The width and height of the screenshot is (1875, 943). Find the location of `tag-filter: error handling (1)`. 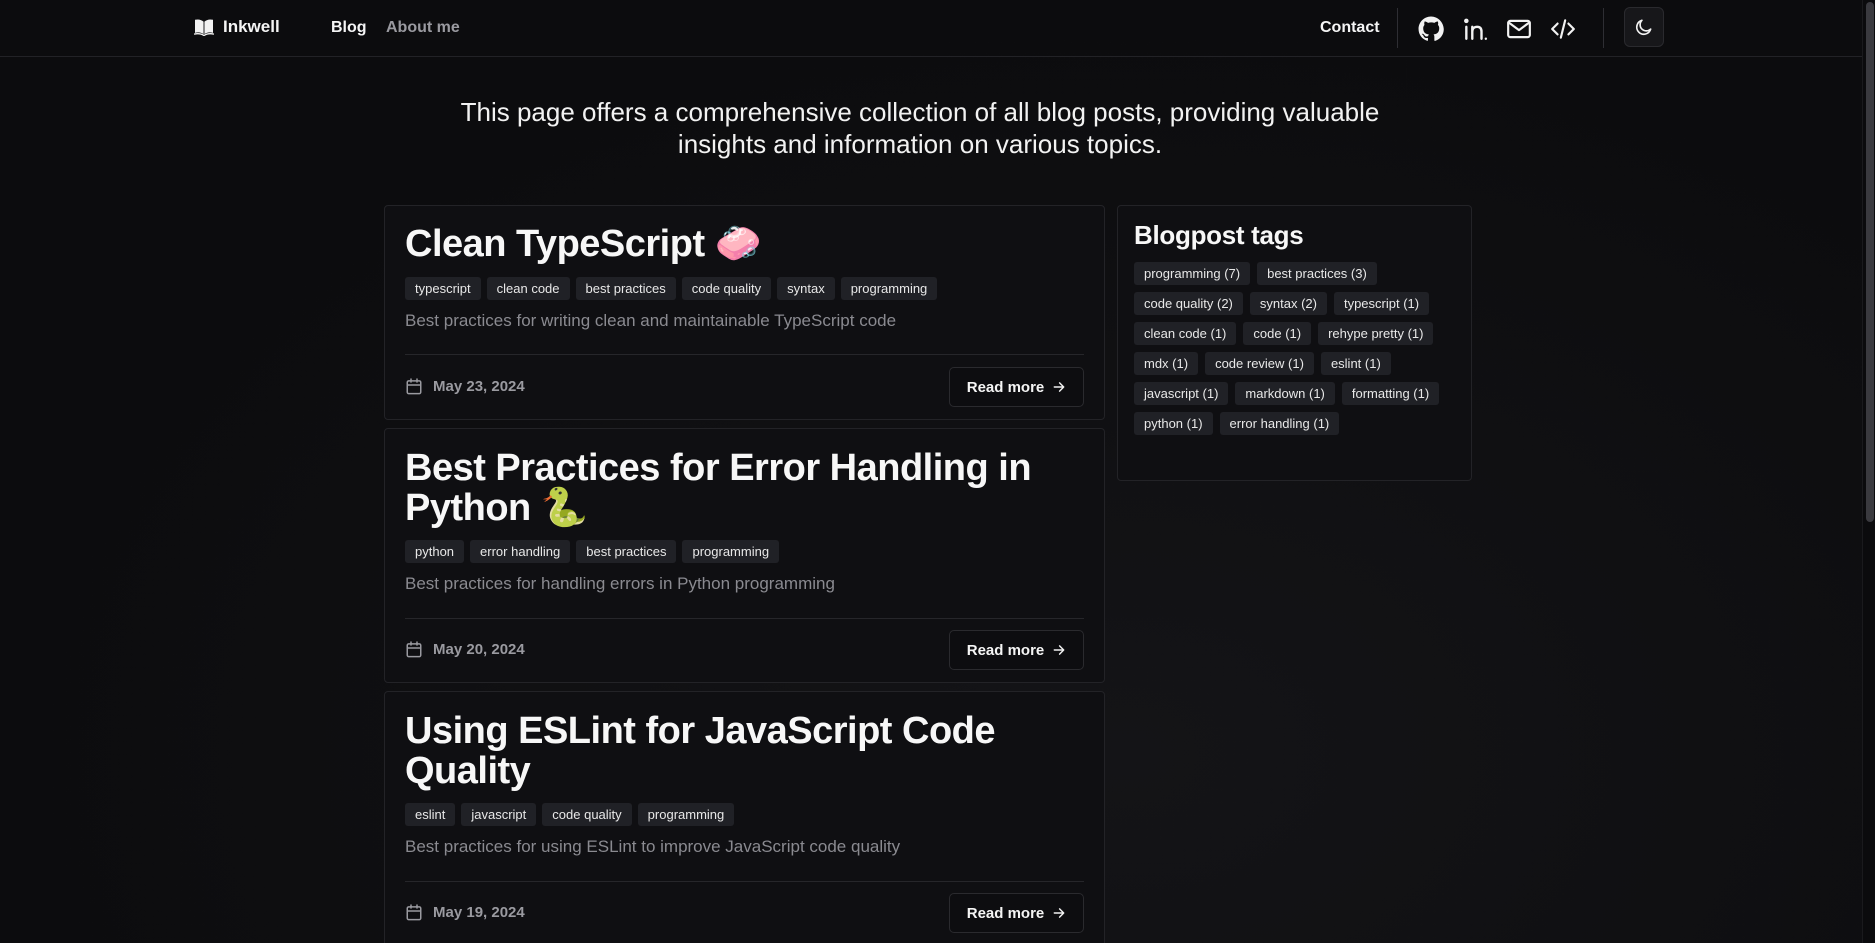

tag-filter: error handling (1) is located at coordinates (1279, 423).